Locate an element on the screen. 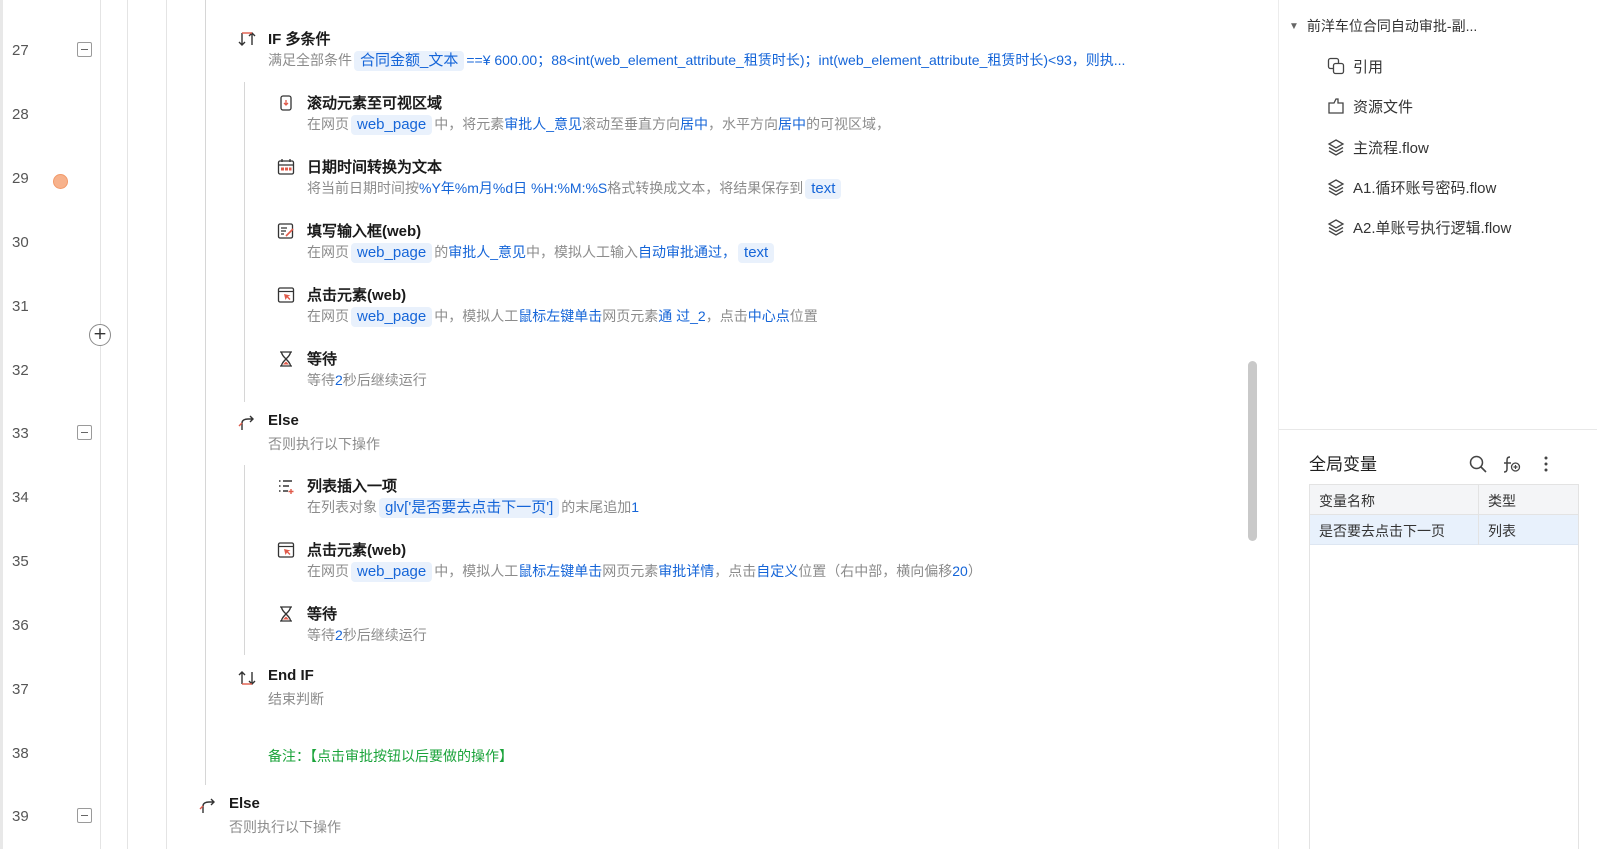 This screenshot has height=849, width=1597. element-link: 审批详情 is located at coordinates (686, 571).